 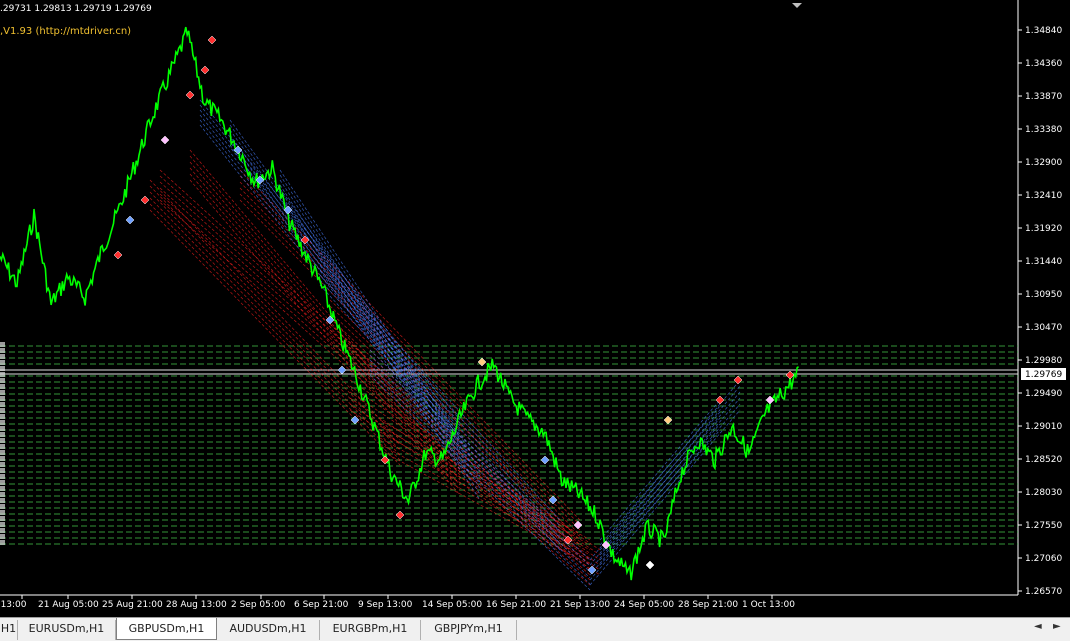 I want to click on tab-h1-partial: H1, so click(x=9, y=630).